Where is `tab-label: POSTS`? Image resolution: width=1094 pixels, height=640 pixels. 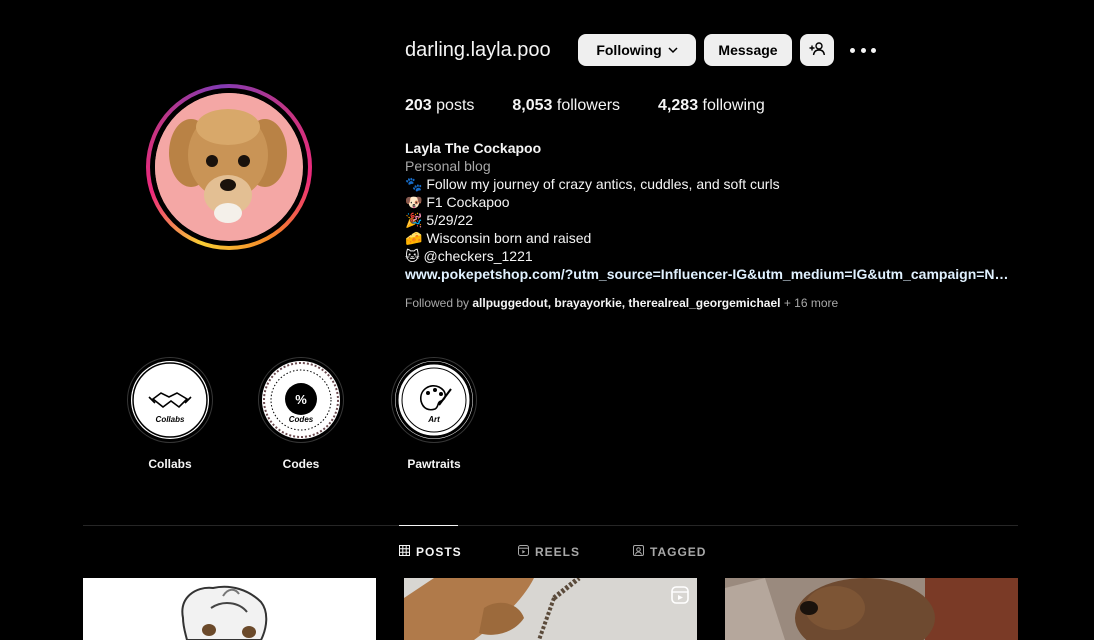
tab-label: POSTS is located at coordinates (439, 552).